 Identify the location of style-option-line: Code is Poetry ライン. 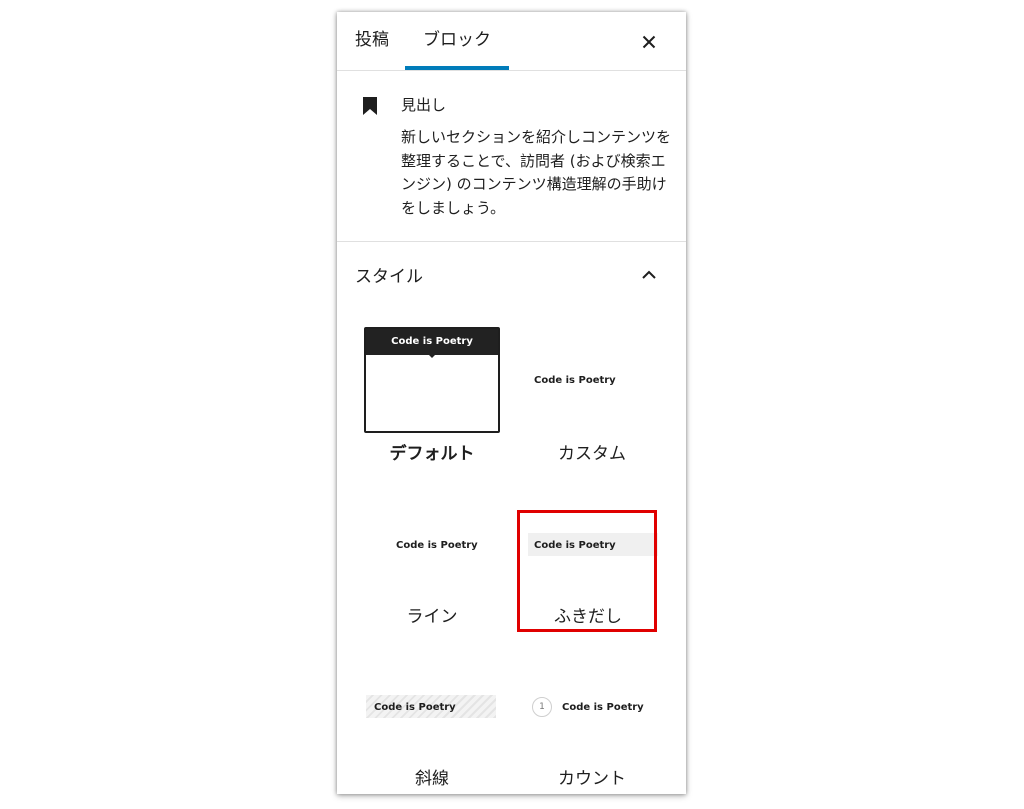
(432, 572).